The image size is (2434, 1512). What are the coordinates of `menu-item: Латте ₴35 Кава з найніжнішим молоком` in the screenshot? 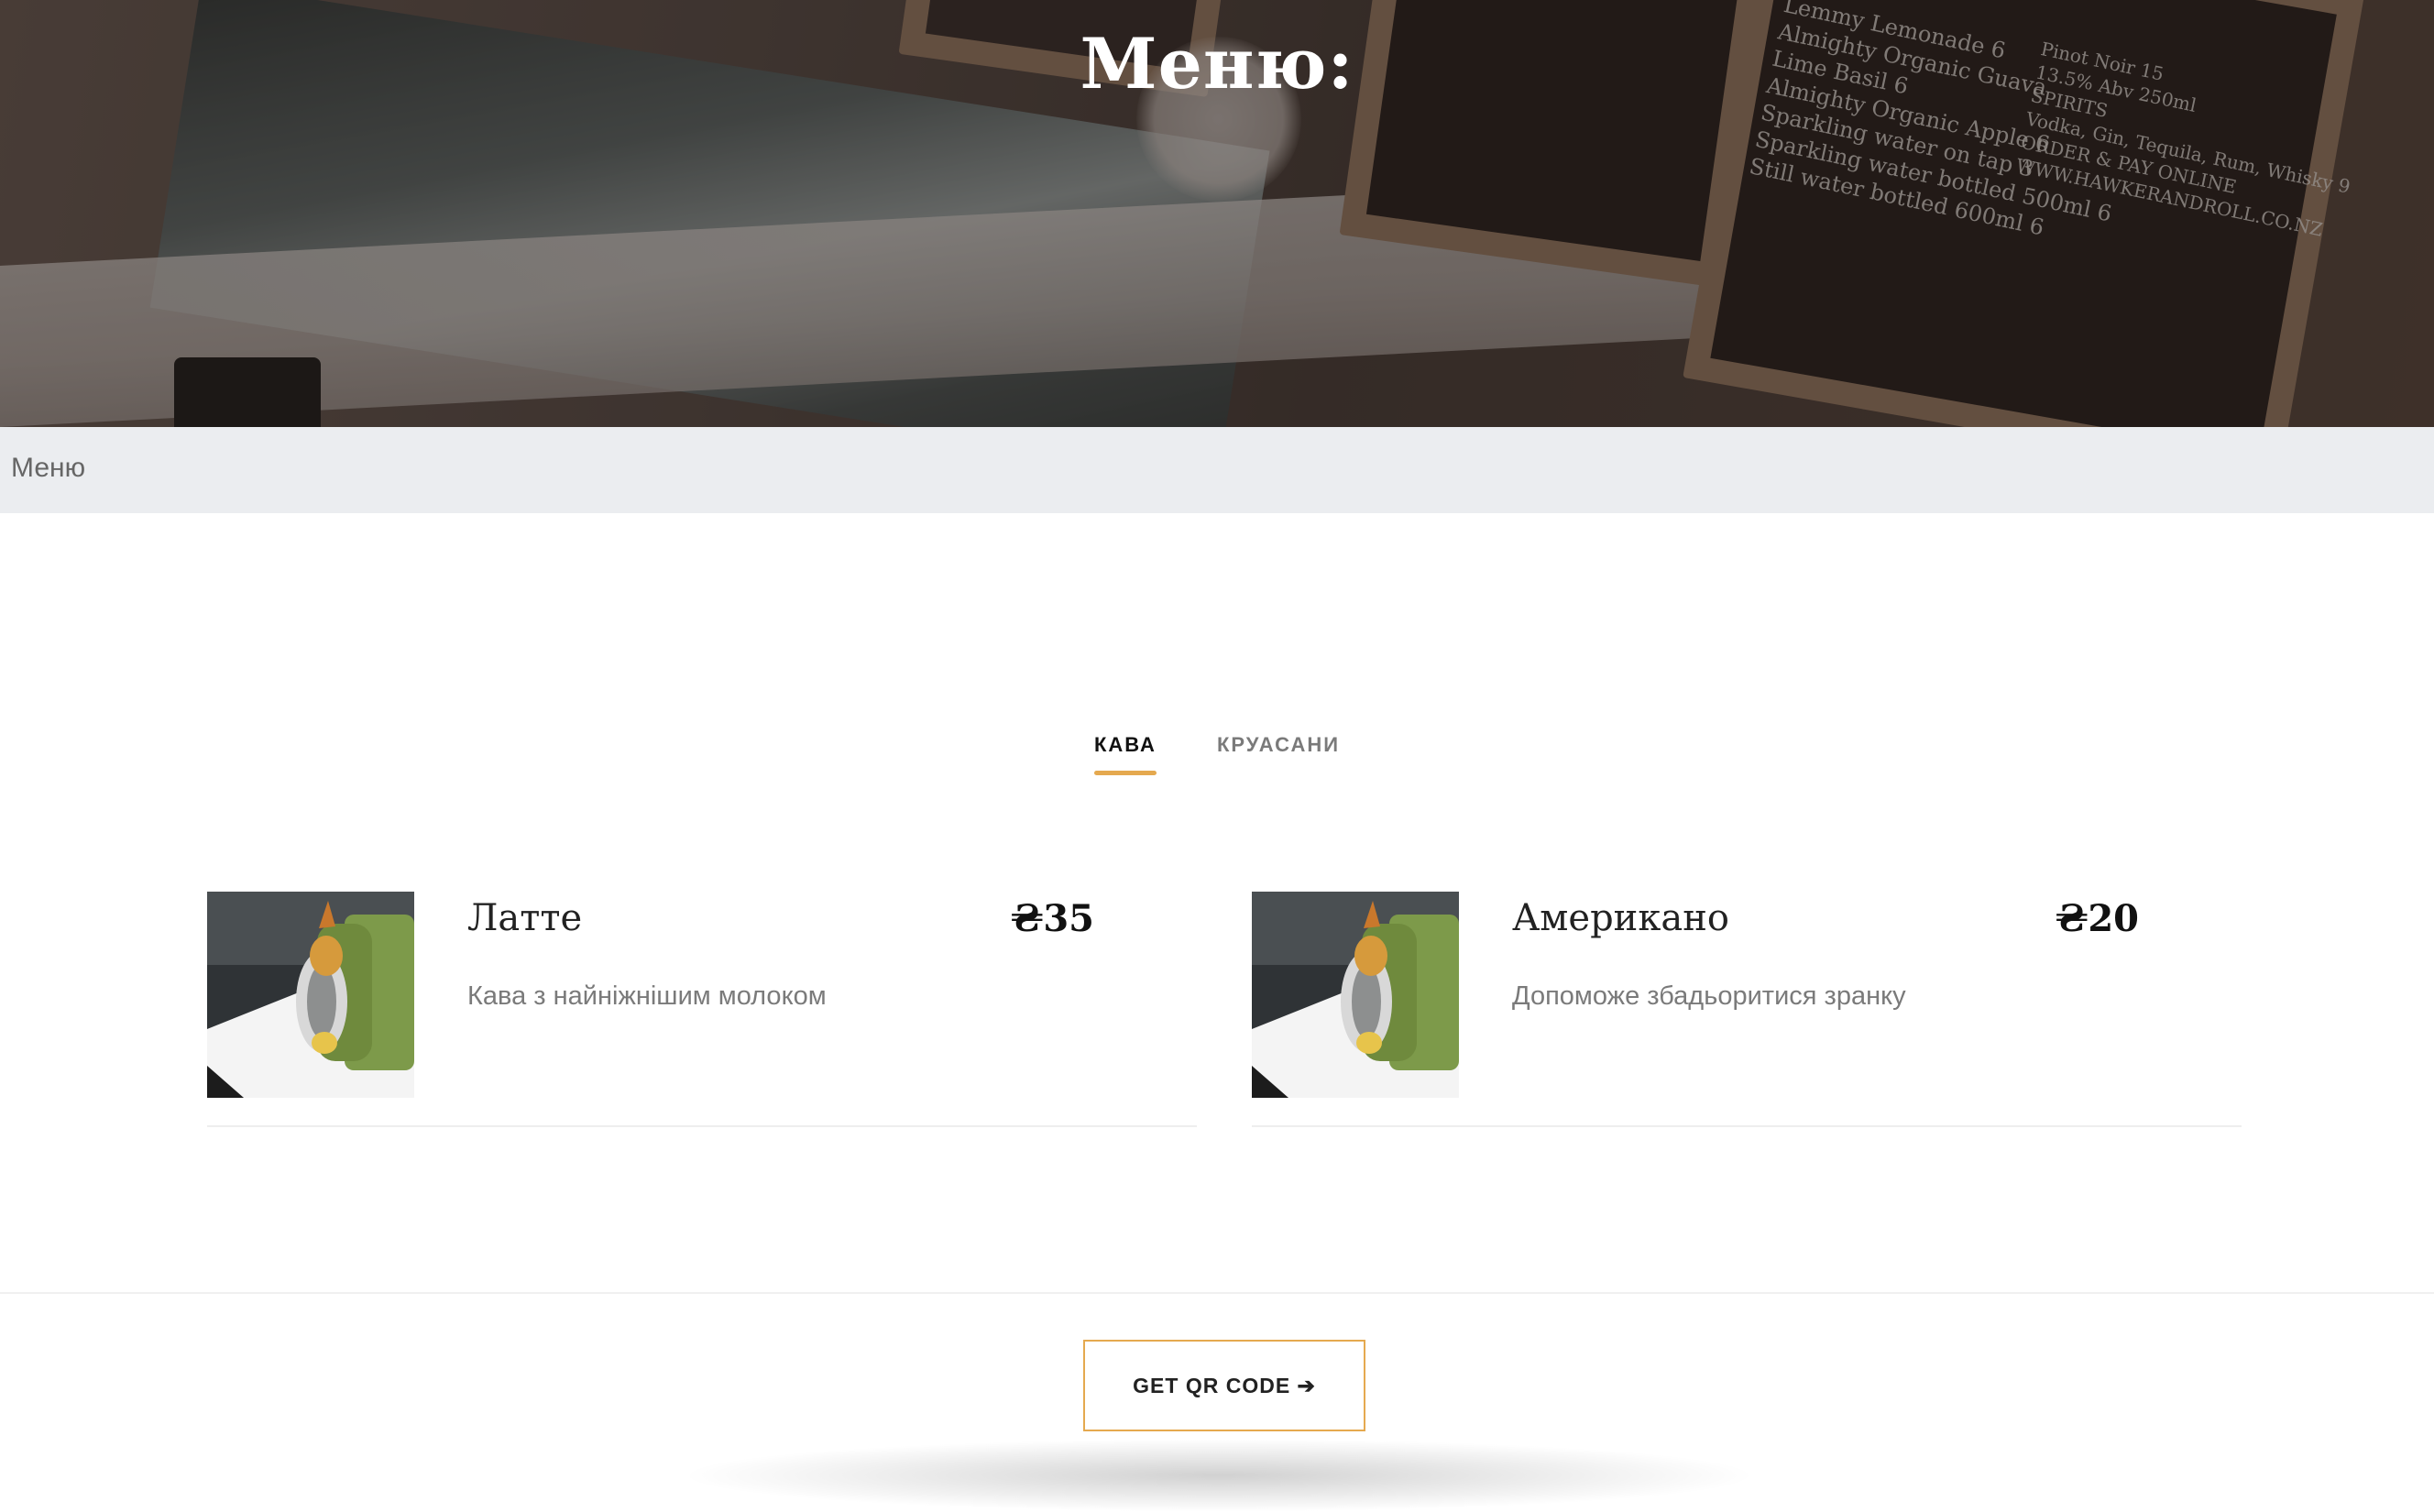 It's located at (702, 1009).